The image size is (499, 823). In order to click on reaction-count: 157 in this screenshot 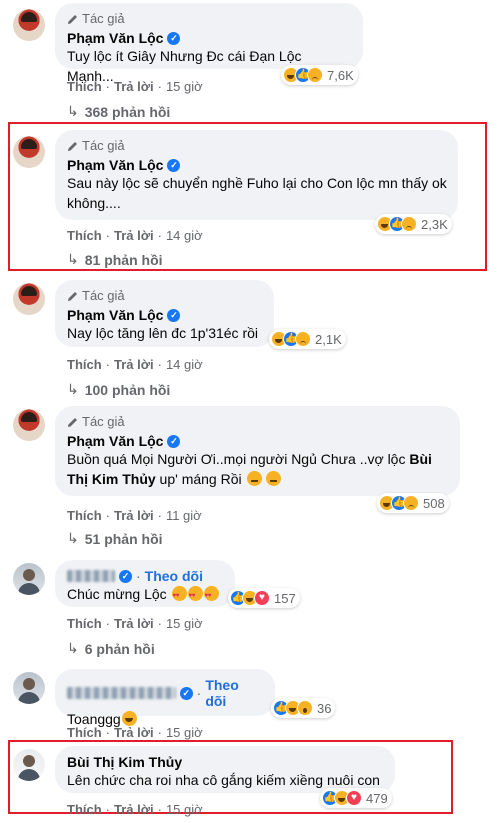, I will do `click(285, 598)`.